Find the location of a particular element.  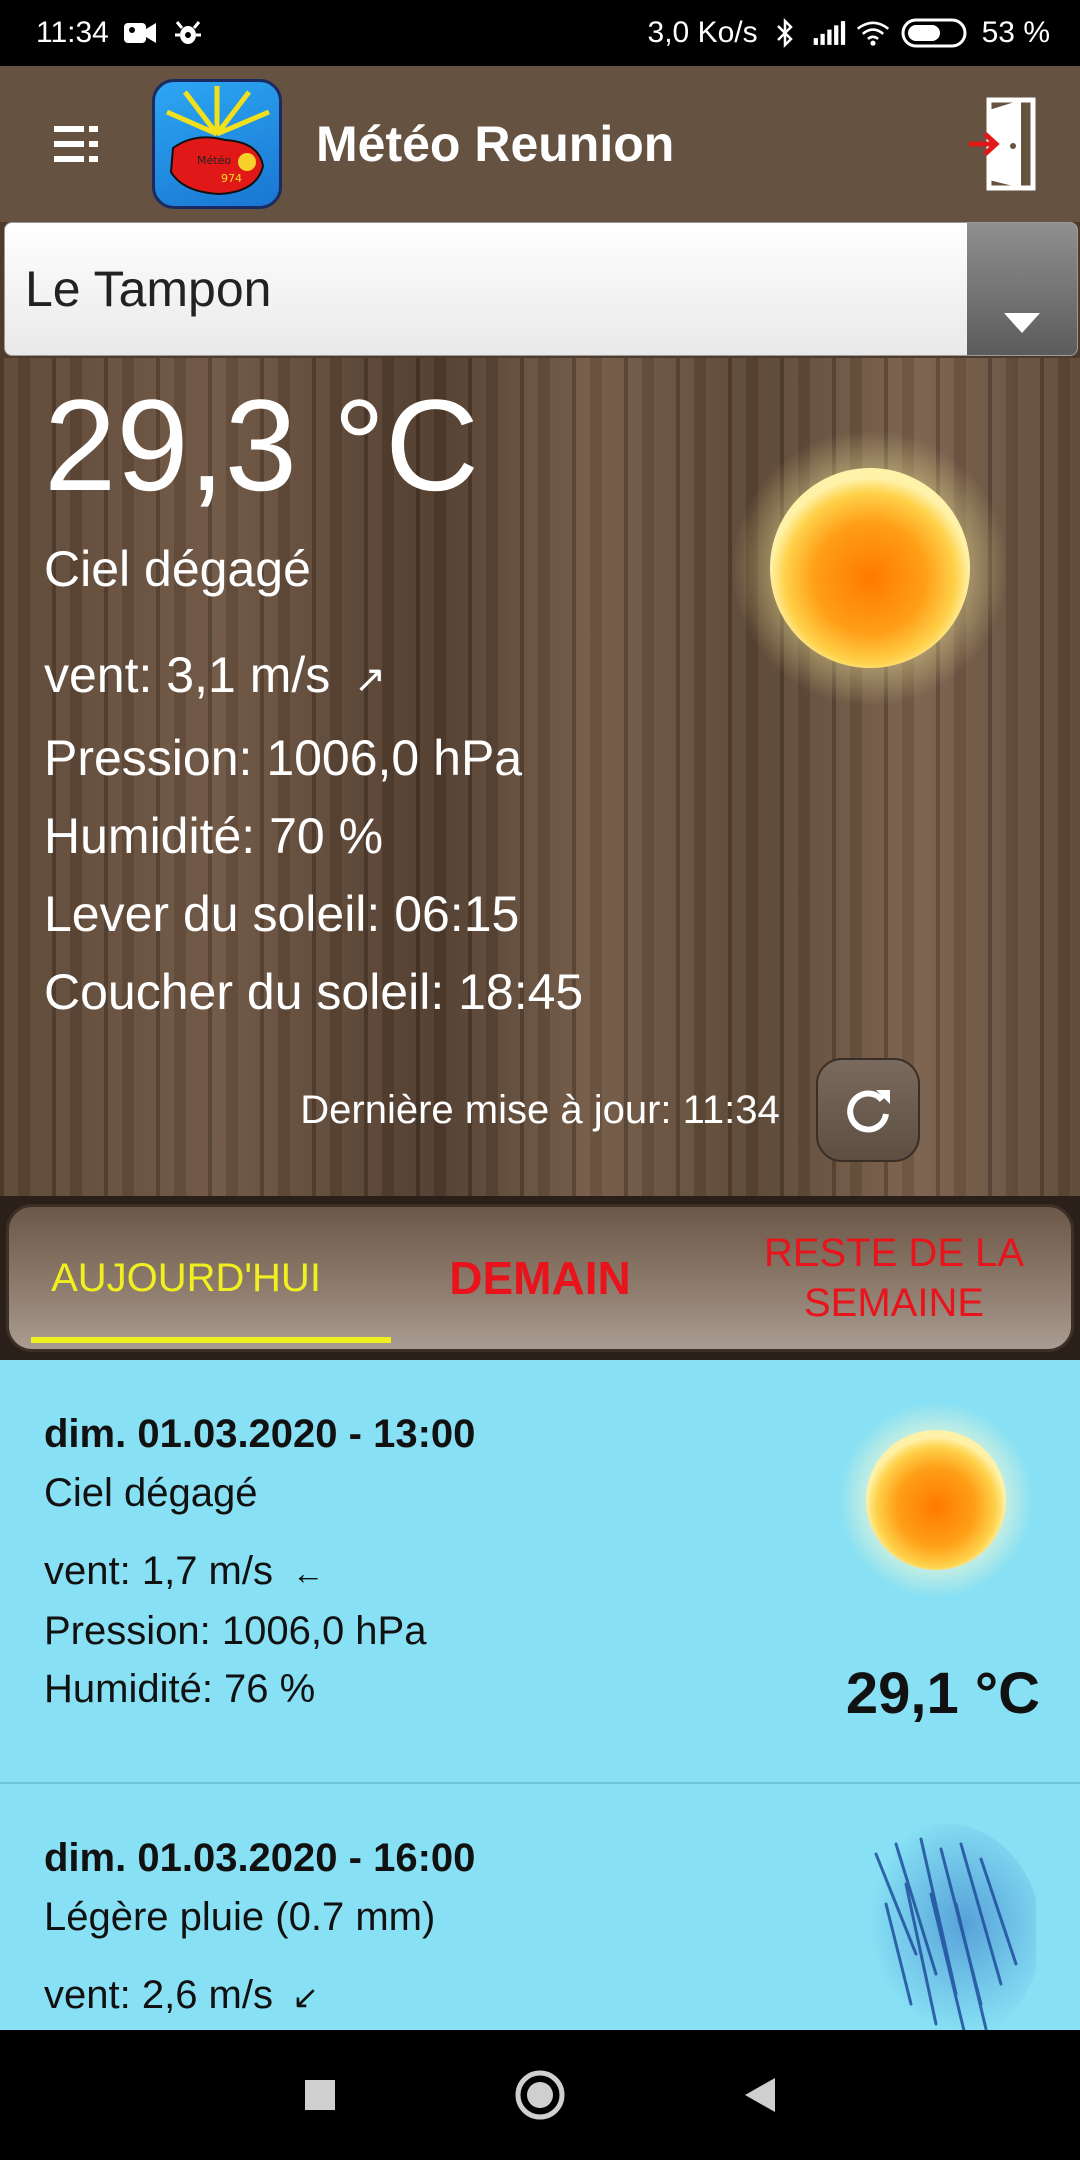

current-wind-row: vent: 3,1 m/s ↗ is located at coordinates (313, 677).